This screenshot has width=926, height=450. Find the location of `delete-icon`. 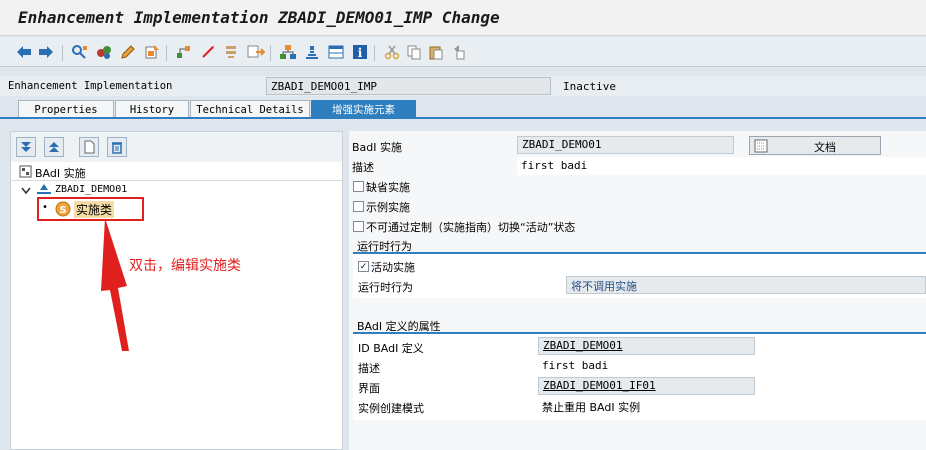

delete-icon is located at coordinates (117, 147).